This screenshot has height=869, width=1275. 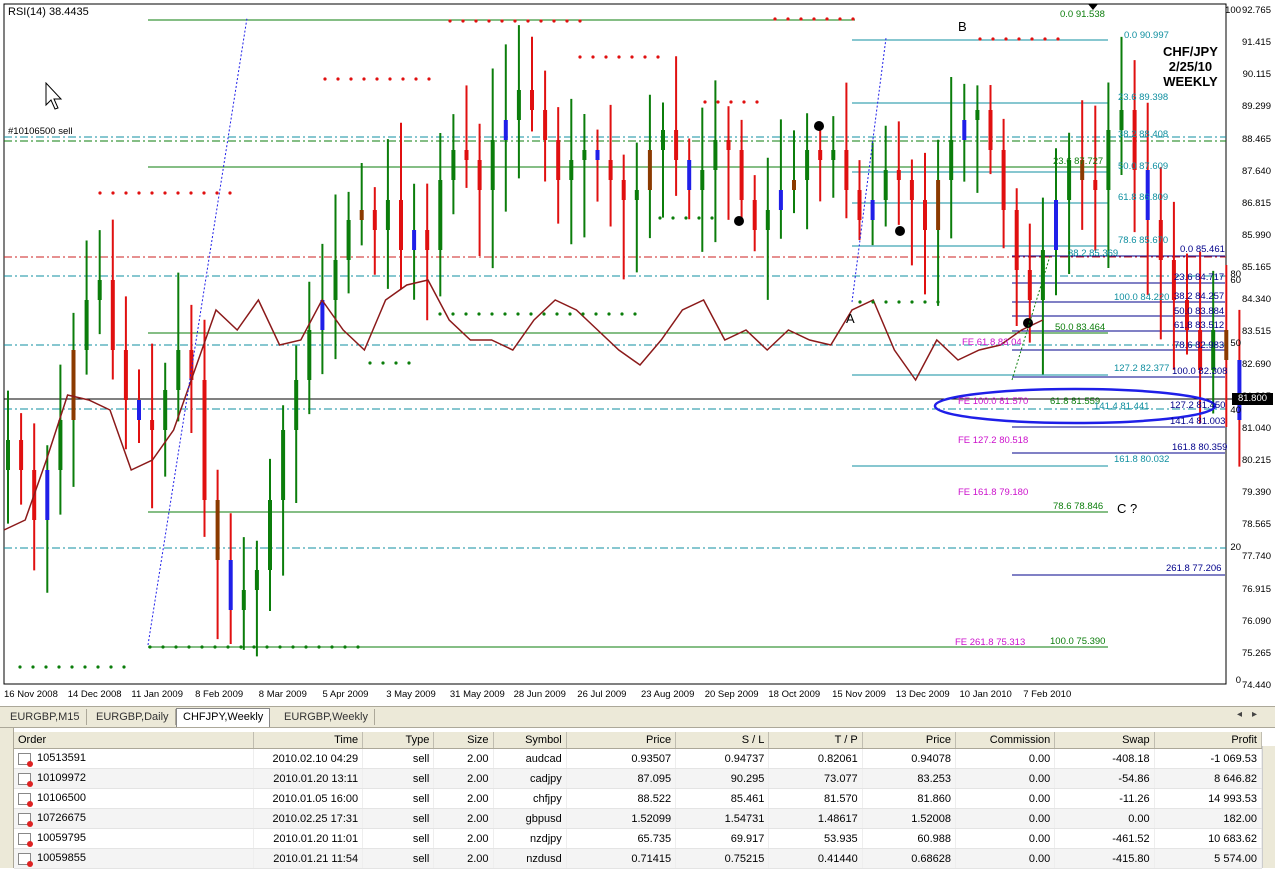 What do you see at coordinates (1232, 798) in the screenshot?
I see `order-profit-text: 14 993.53` at bounding box center [1232, 798].